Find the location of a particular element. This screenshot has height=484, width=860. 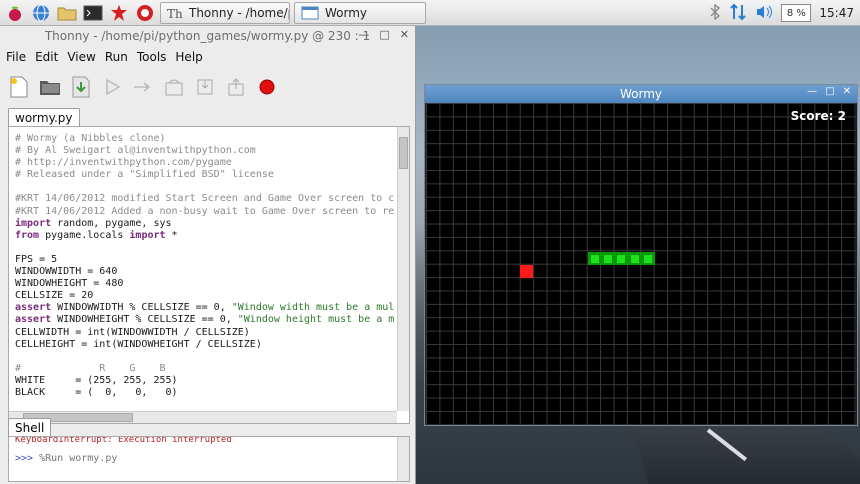

new-file-icon is located at coordinates (19, 87).